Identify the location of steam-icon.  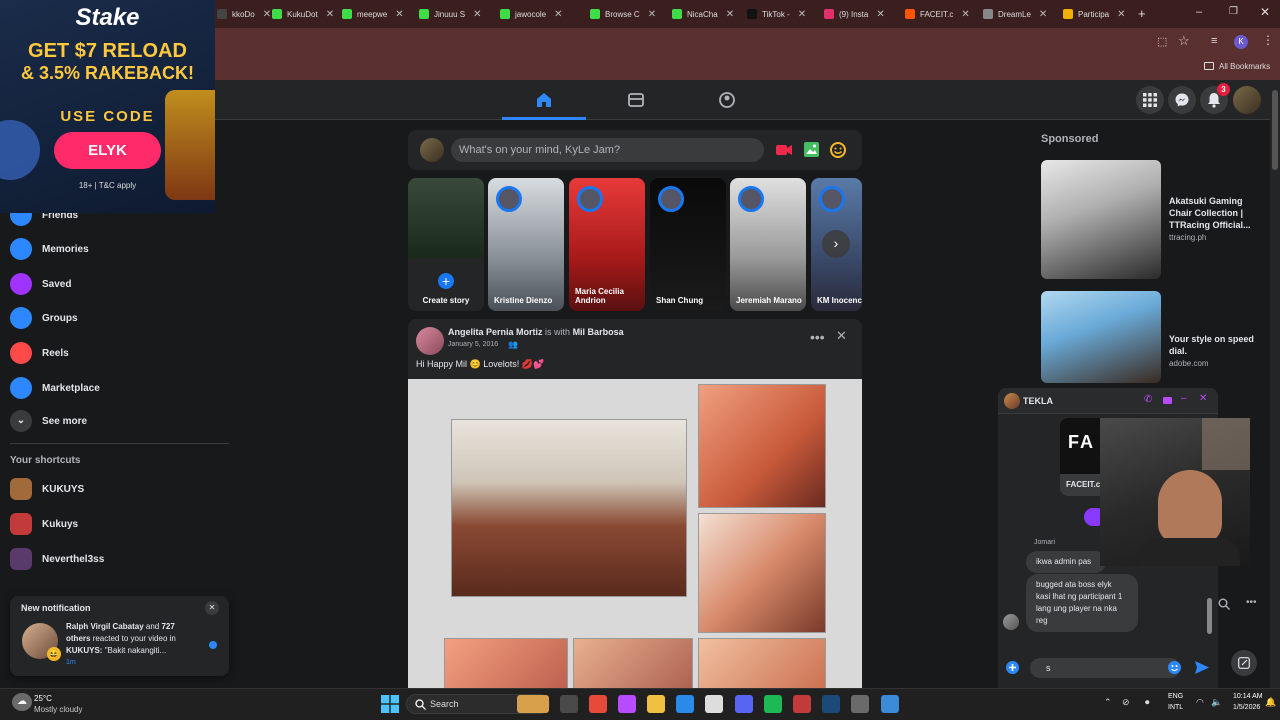
(831, 704).